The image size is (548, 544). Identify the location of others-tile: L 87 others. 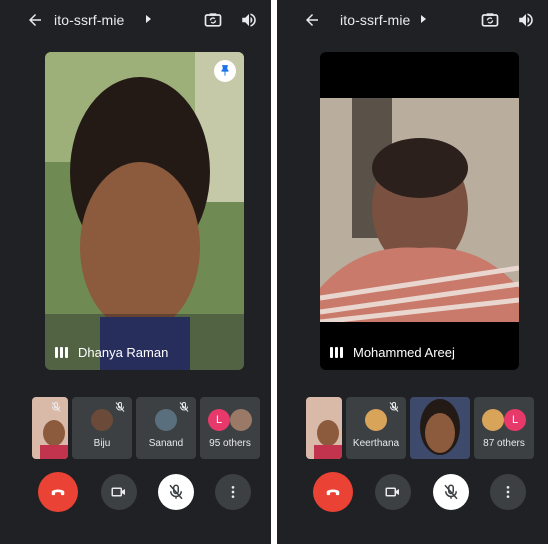
(504, 428).